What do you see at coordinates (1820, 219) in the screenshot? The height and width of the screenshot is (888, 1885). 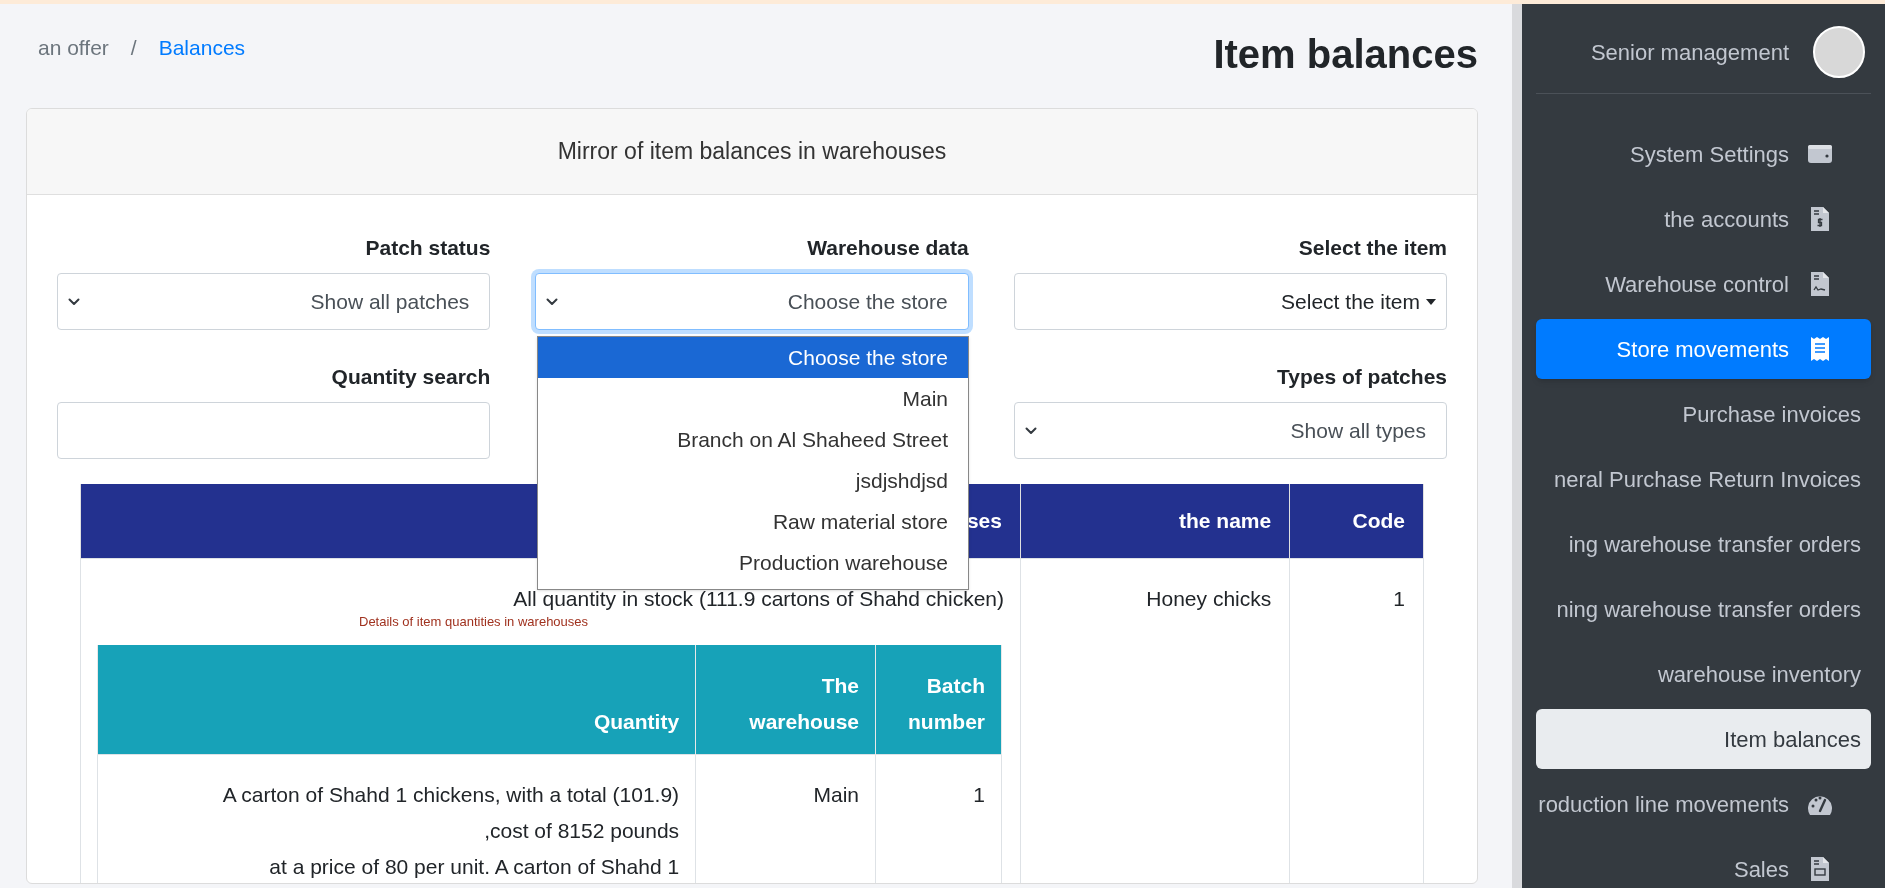 I see `invoice-icon` at bounding box center [1820, 219].